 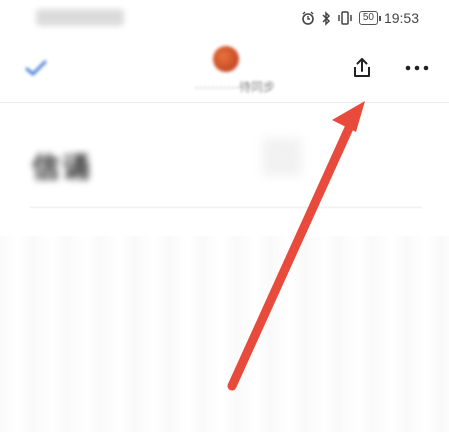 I want to click on share-button, so click(x=362, y=68).